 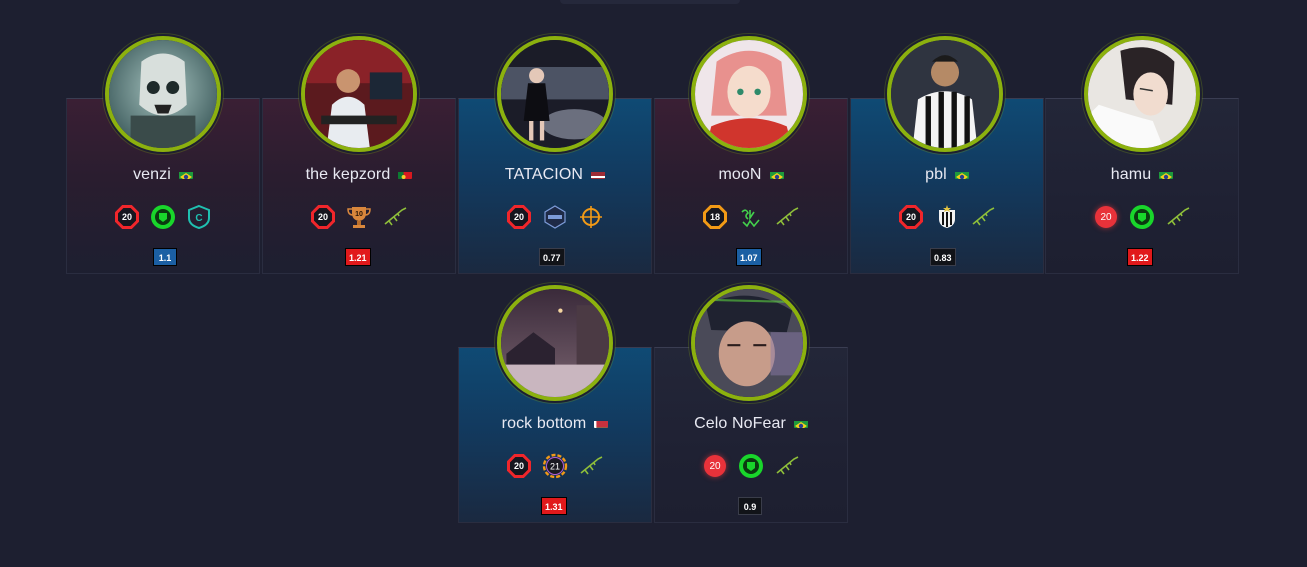 What do you see at coordinates (1131, 174) in the screenshot?
I see `player-name: hamu` at bounding box center [1131, 174].